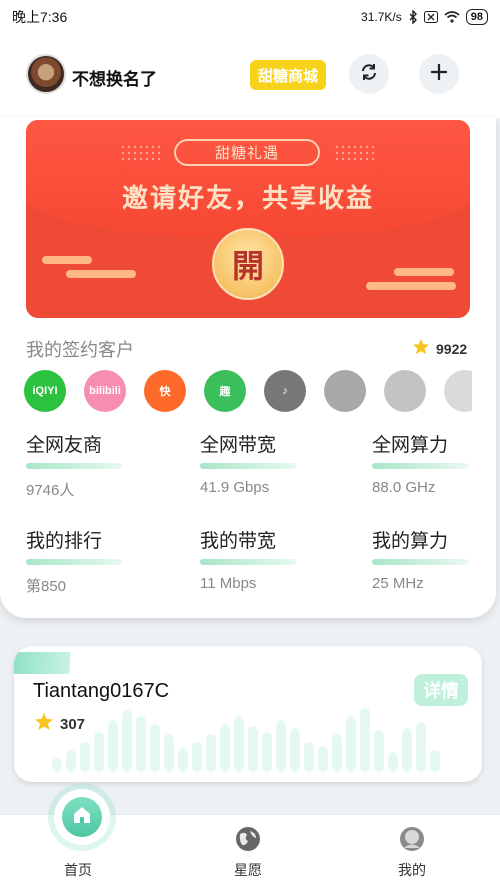 This screenshot has height=888, width=500. Describe the element at coordinates (247, 737) in the screenshot. I see `device-activity-chart` at that location.